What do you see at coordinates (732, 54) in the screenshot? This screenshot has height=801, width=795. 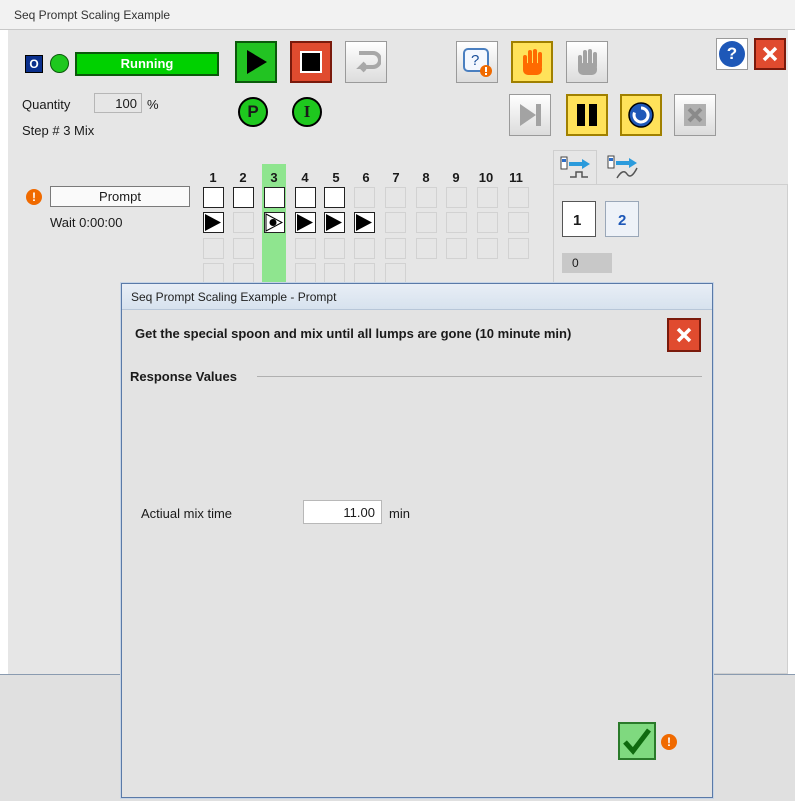 I see `help-button: ?` at bounding box center [732, 54].